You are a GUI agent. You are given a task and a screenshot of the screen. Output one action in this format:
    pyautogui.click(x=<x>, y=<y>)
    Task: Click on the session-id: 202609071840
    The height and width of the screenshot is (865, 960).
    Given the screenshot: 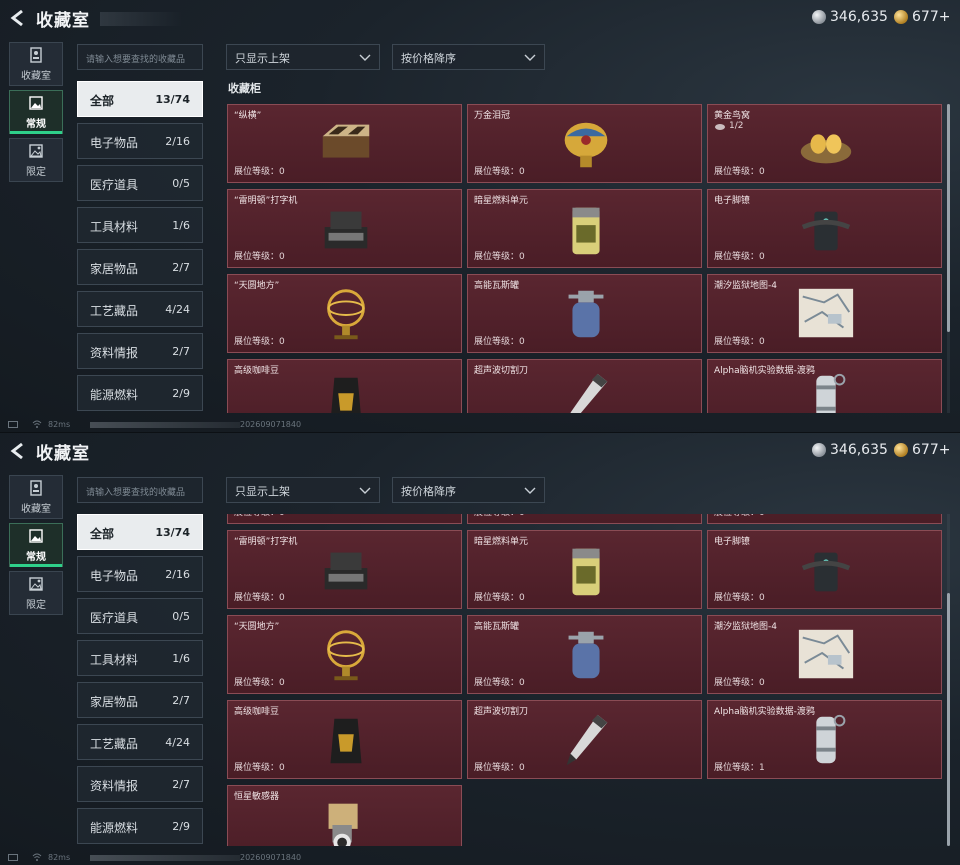 What is the action you would take?
    pyautogui.click(x=271, y=857)
    